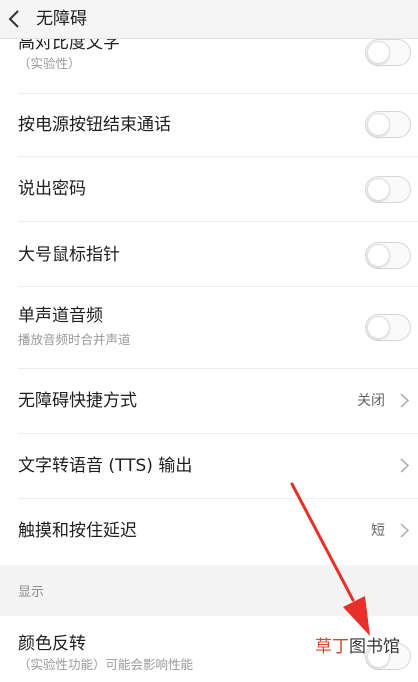 The image size is (418, 682). I want to click on settings-row-mono-audio: 单声道音频 播放音频时合并声道, so click(209, 327).